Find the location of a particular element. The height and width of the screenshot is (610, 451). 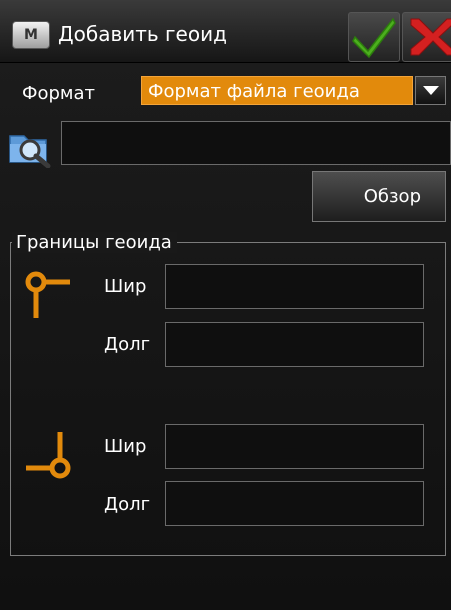

cancel-button is located at coordinates (426, 37).